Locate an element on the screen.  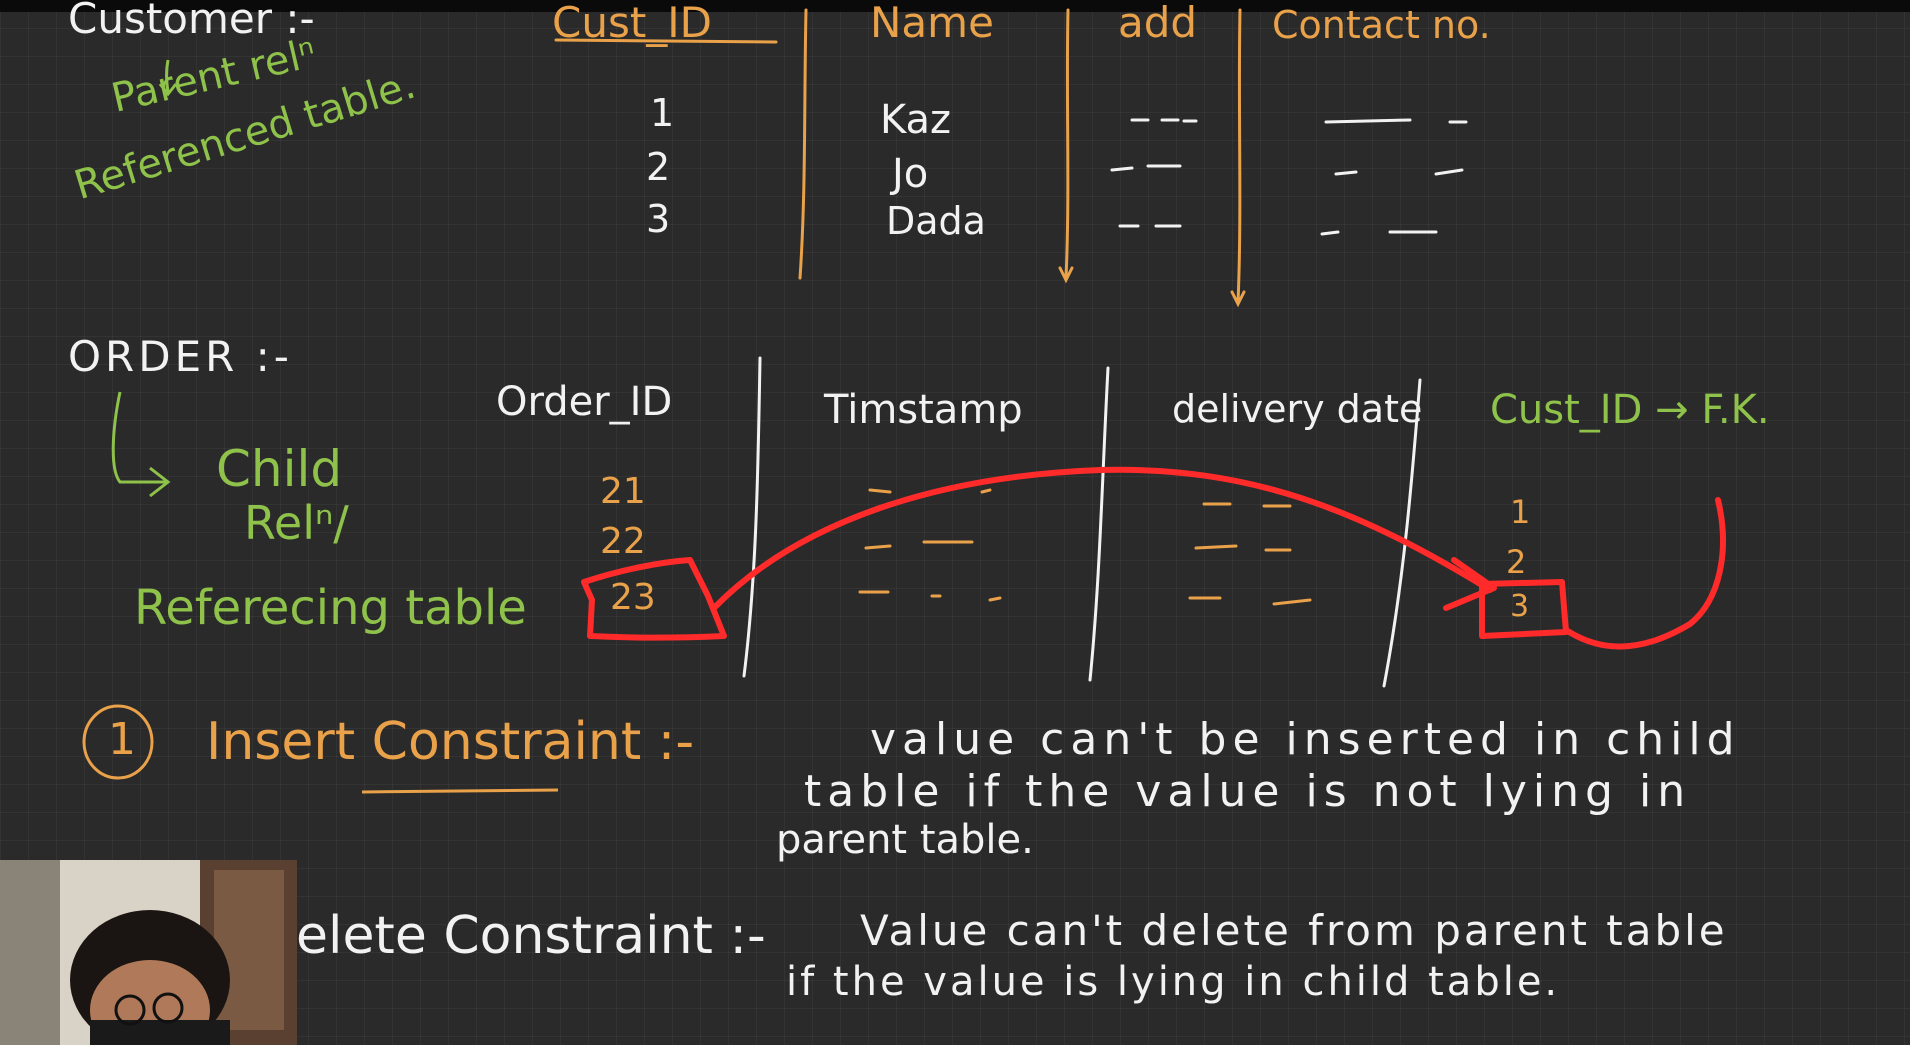
presenter-video-frame is located at coordinates (148, 952).